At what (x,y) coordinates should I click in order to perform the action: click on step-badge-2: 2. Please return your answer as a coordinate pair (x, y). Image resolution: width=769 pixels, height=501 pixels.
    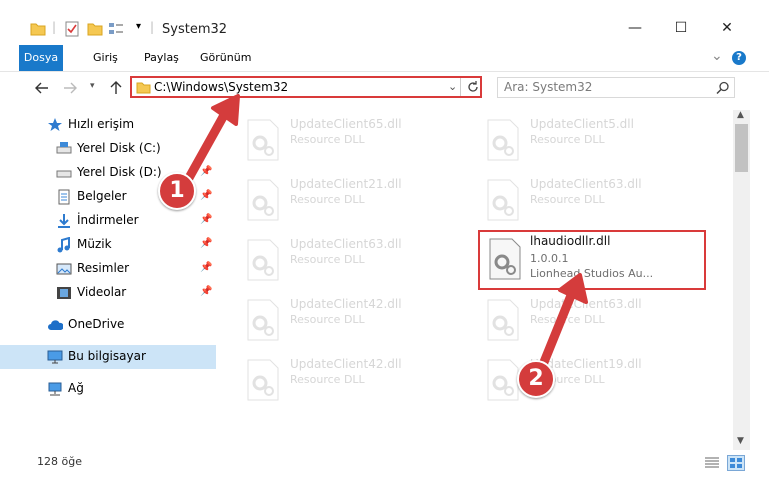
    Looking at the image, I should click on (536, 379).